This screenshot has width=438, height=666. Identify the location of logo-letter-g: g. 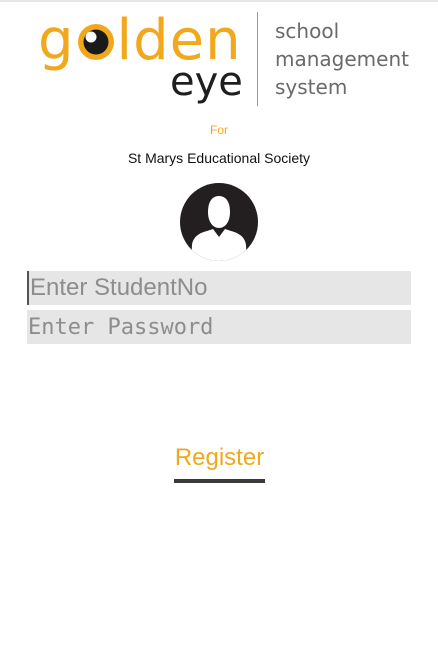
(56, 40).